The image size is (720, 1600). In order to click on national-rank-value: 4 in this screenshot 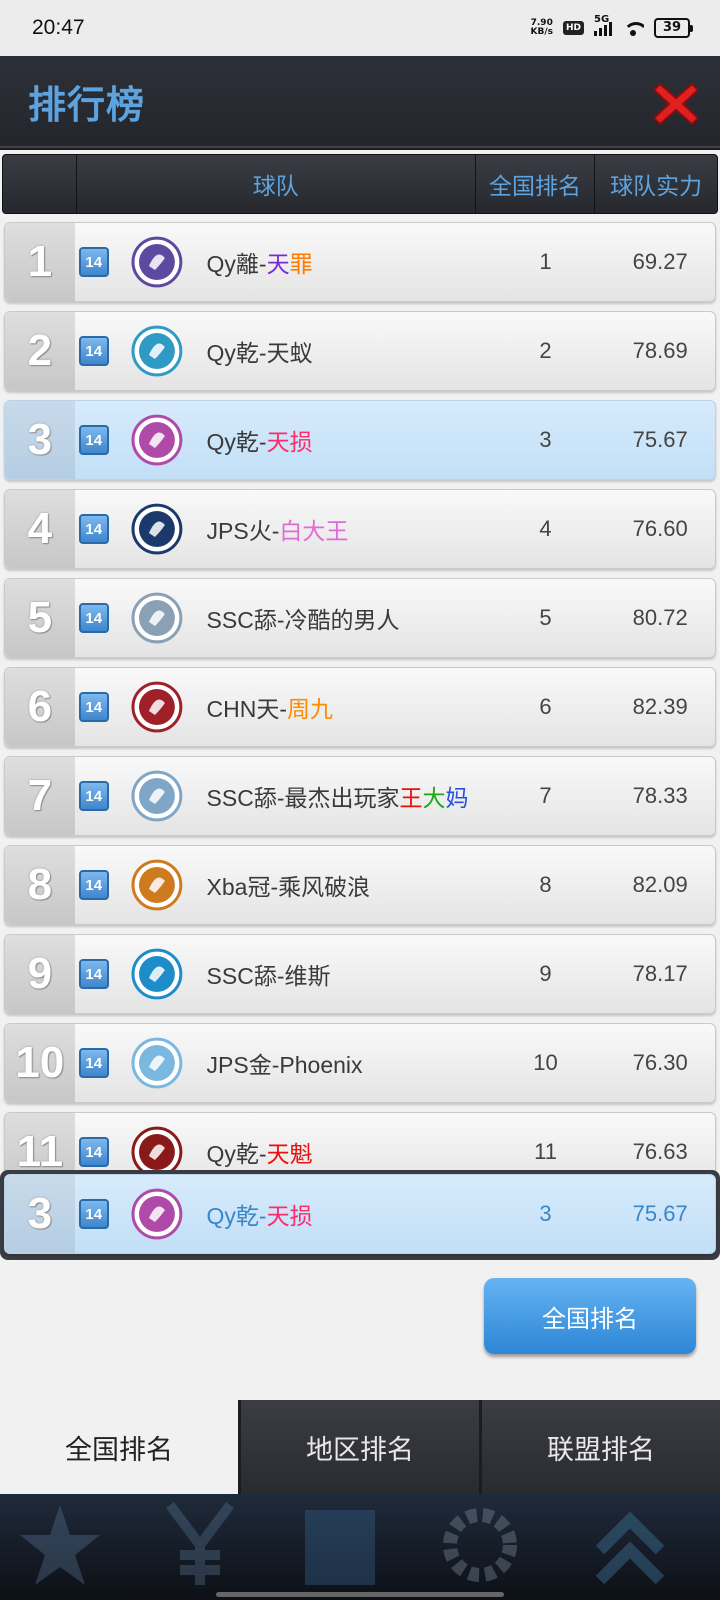, I will do `click(545, 528)`.